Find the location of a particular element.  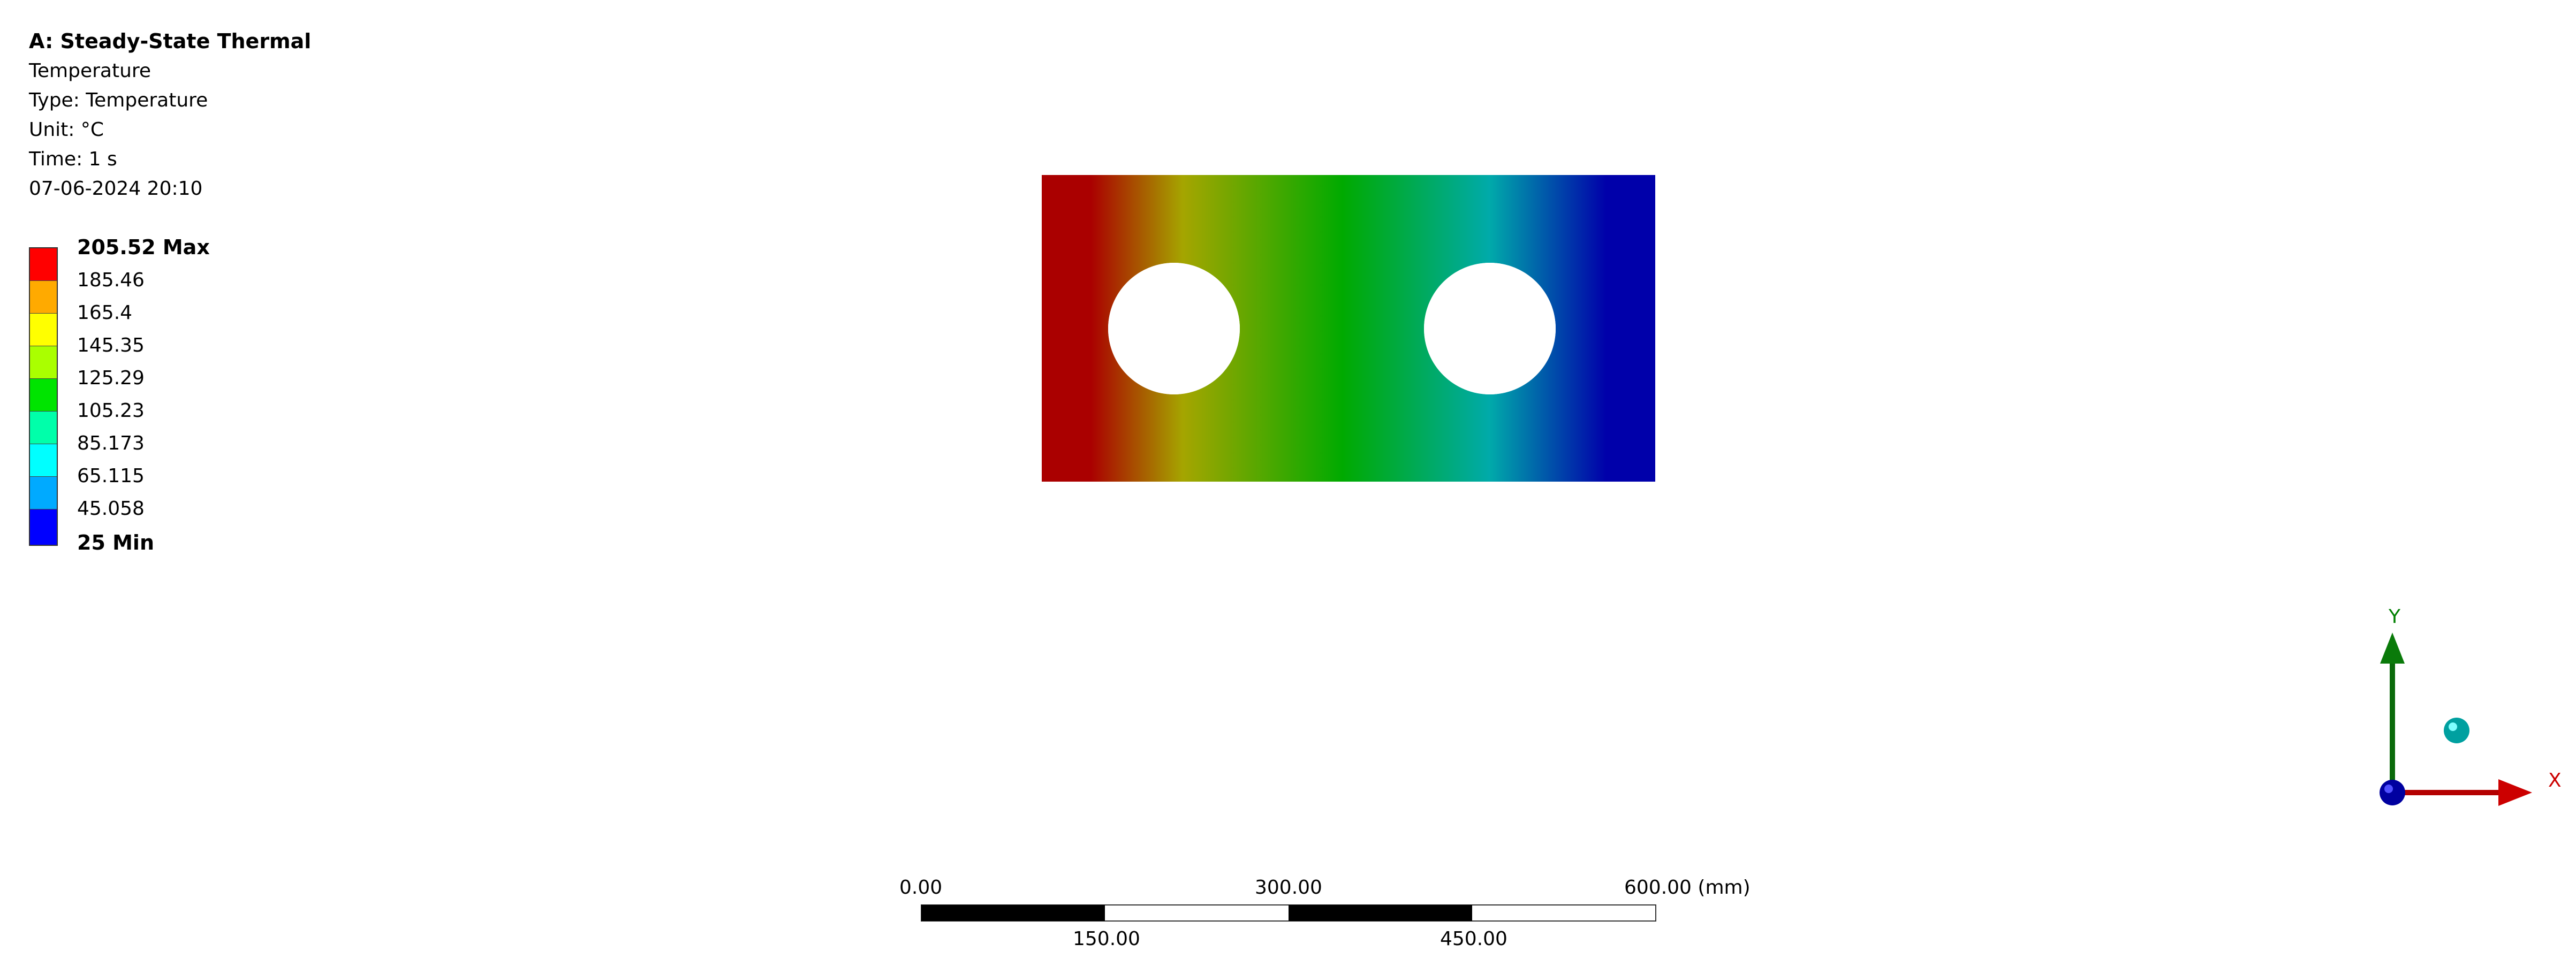

isometric-view-icon is located at coordinates (2456, 730).